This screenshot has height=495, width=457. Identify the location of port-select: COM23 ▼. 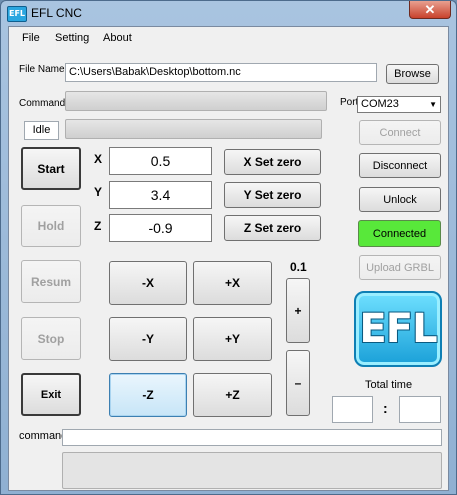
(399, 104).